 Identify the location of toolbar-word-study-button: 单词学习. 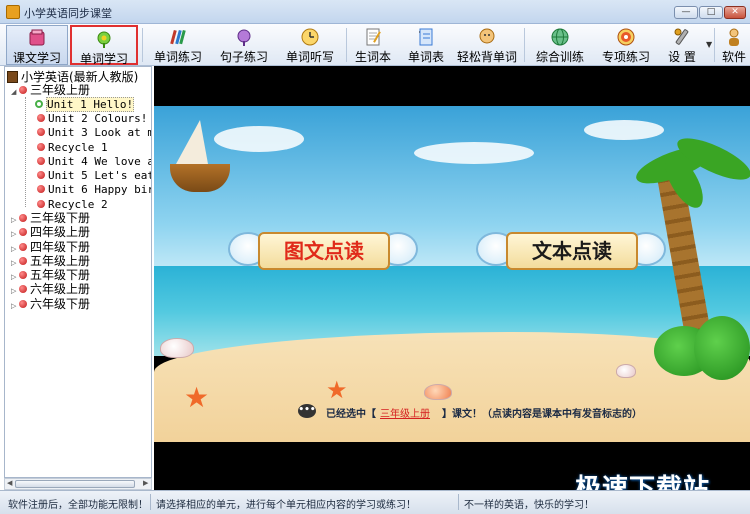
(104, 45).